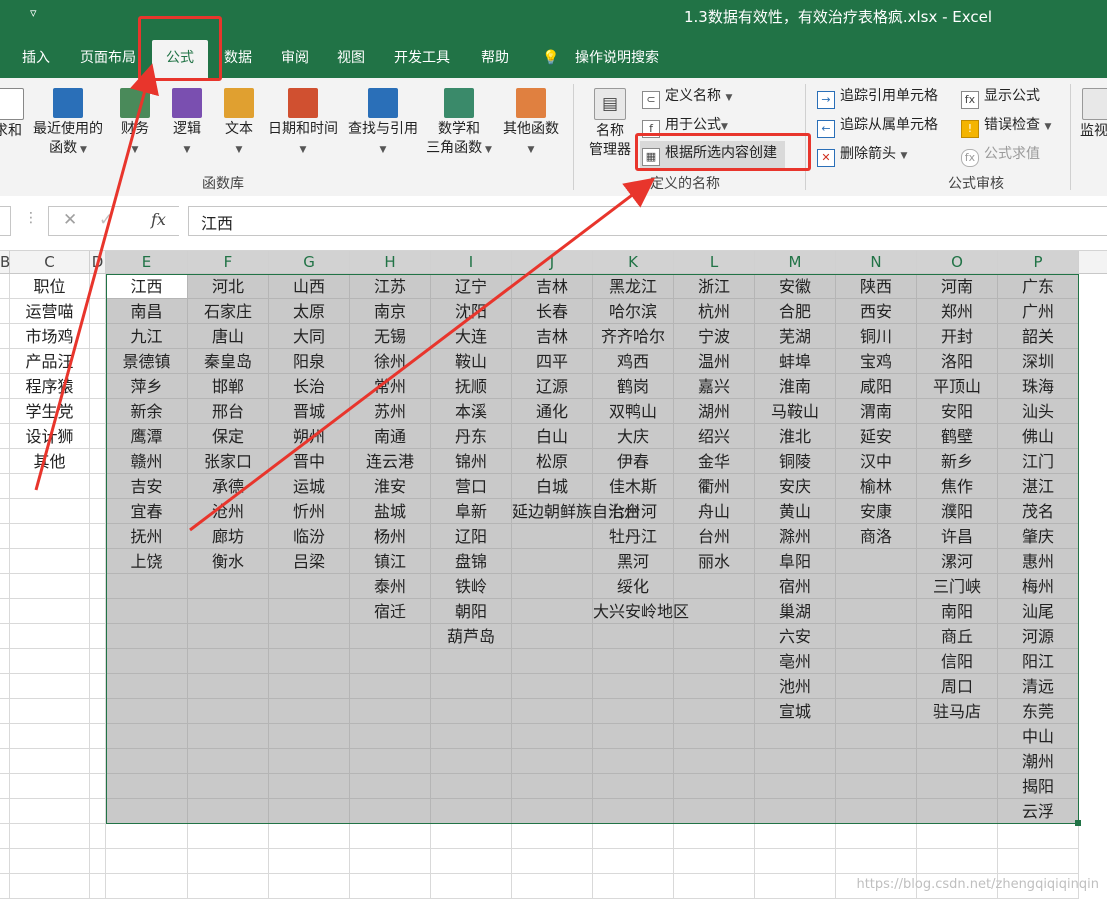 The width and height of the screenshot is (1107, 899). I want to click on cell-O12: 漯河, so click(957, 561).